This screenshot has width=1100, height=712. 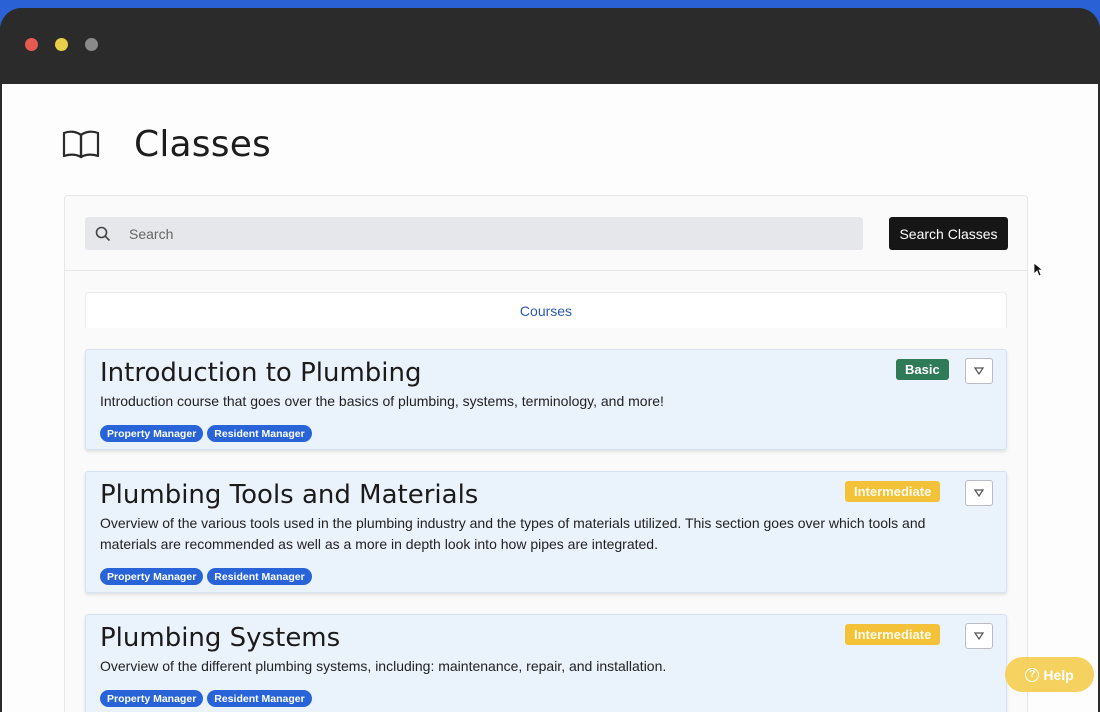 What do you see at coordinates (81, 144) in the screenshot?
I see `book-icon` at bounding box center [81, 144].